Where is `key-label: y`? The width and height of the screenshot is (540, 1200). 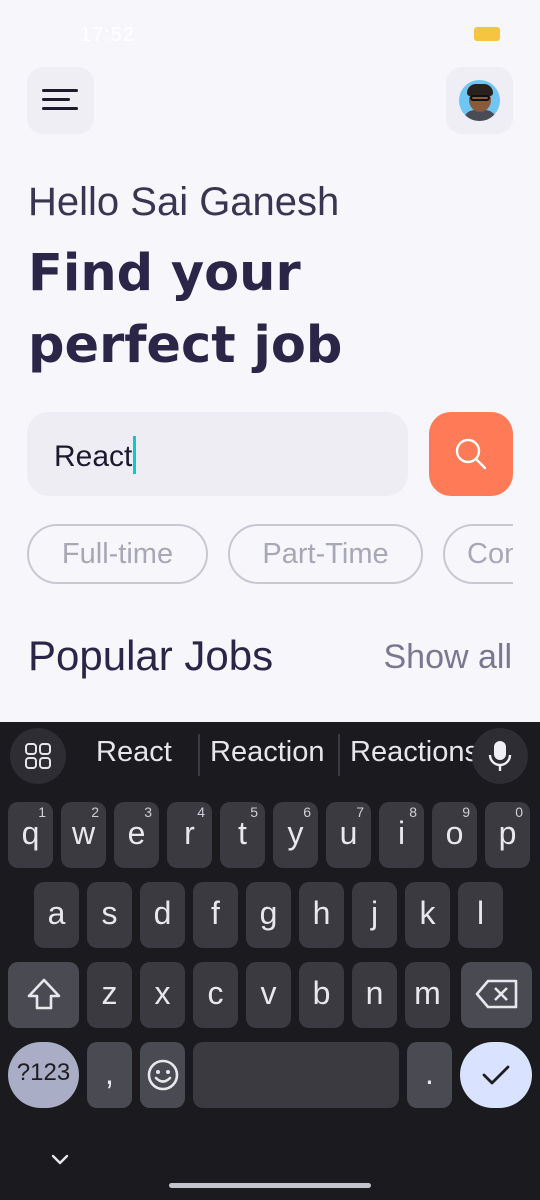 key-label: y is located at coordinates (295, 833).